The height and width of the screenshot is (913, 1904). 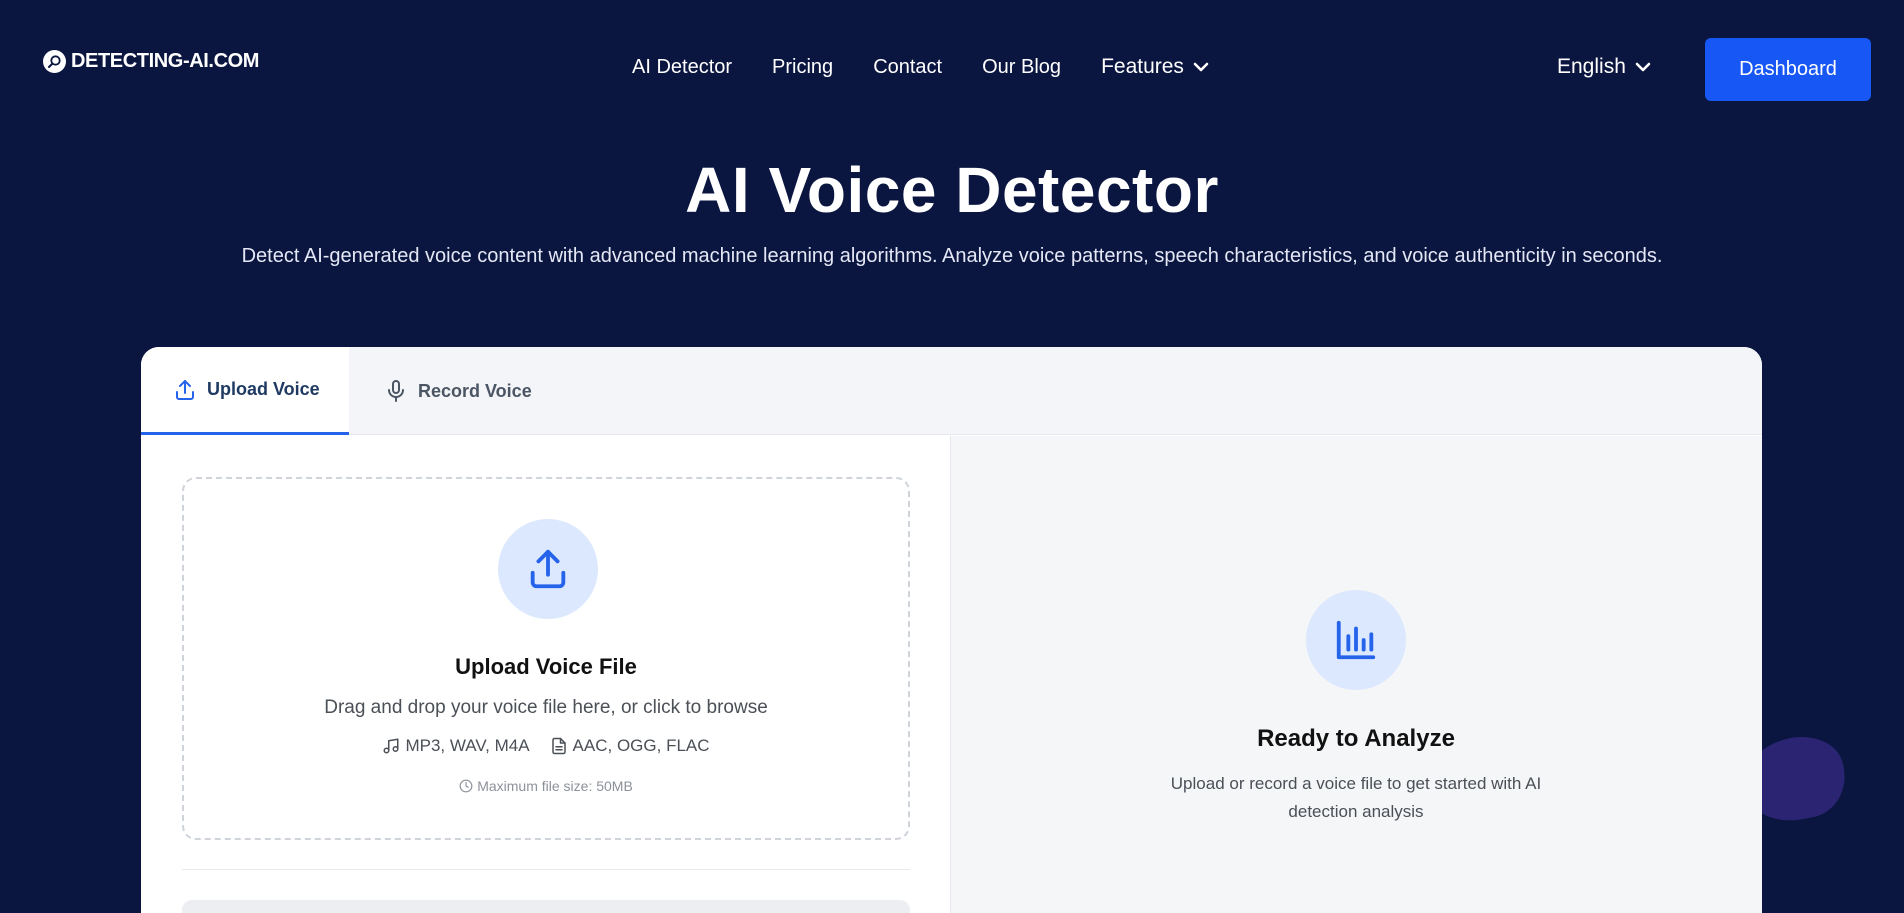 What do you see at coordinates (951, 391) in the screenshot?
I see `tab-bar: Upload Voice Record Voice` at bounding box center [951, 391].